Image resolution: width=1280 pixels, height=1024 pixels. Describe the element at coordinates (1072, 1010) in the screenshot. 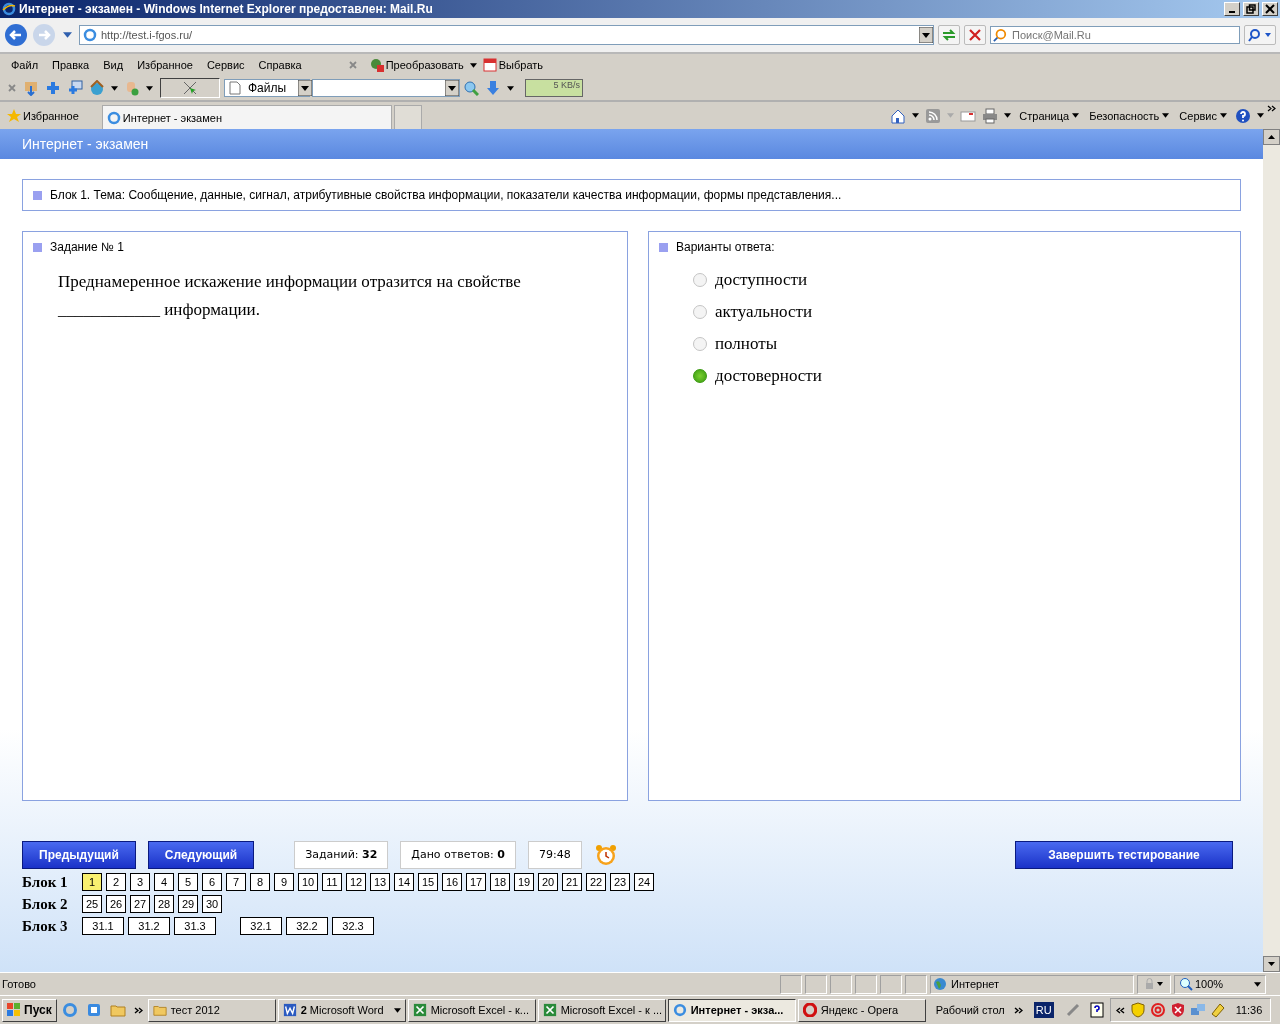

I see `pen-icon` at that location.